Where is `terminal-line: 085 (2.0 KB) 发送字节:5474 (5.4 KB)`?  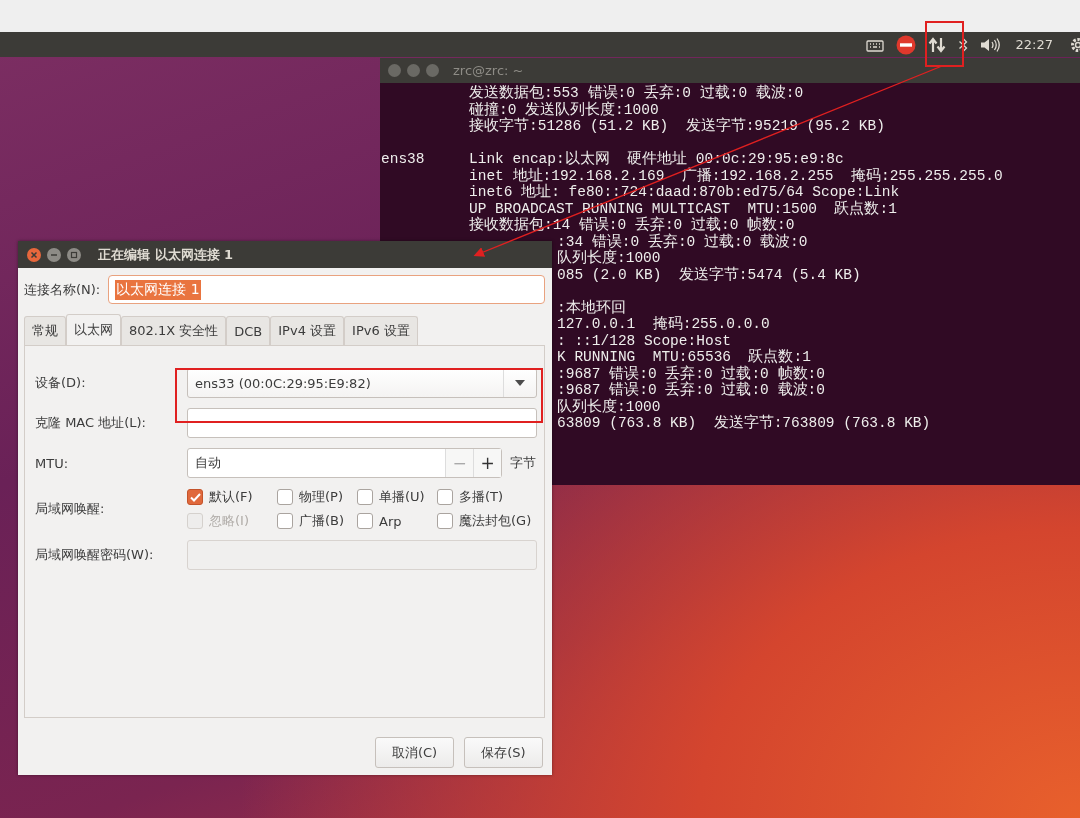
terminal-line: 085 (2.0 KB) 发送字节:5474 (5.4 KB) is located at coordinates (709, 274).